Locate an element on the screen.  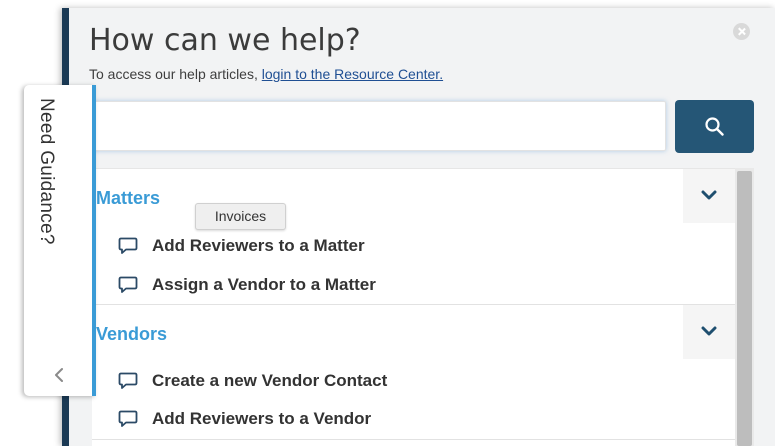
article-label: Assign a Vendor to a Matter is located at coordinates (264, 284).